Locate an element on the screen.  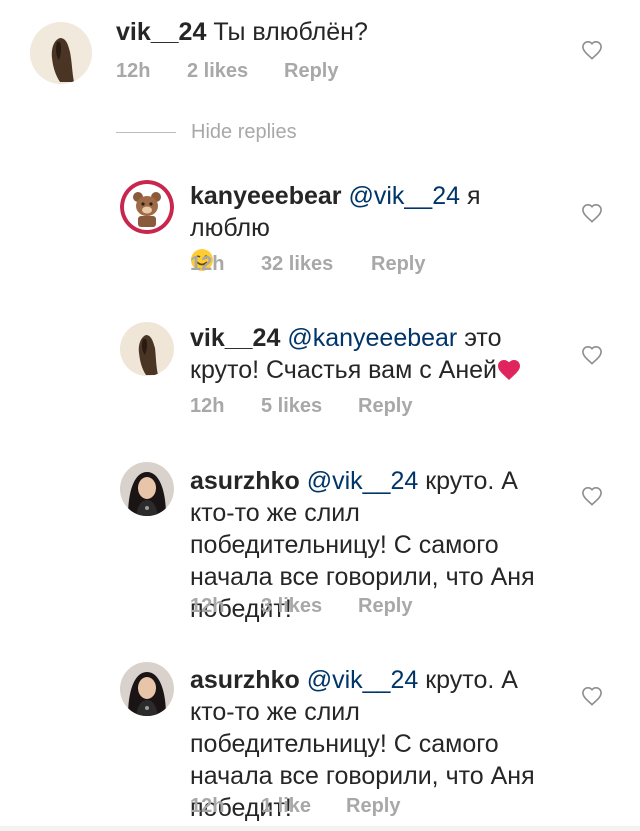
comment-text: vik__24 Ты влюблён? is located at coordinates (336, 32).